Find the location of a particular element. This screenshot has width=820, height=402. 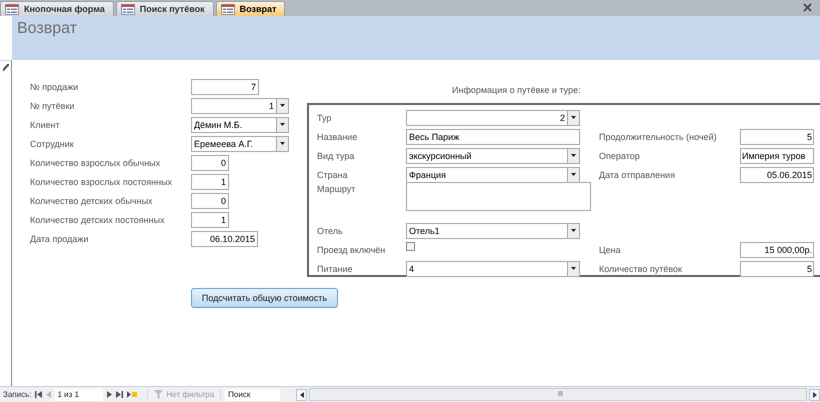

input-field: 05.06.2015 is located at coordinates (777, 174).